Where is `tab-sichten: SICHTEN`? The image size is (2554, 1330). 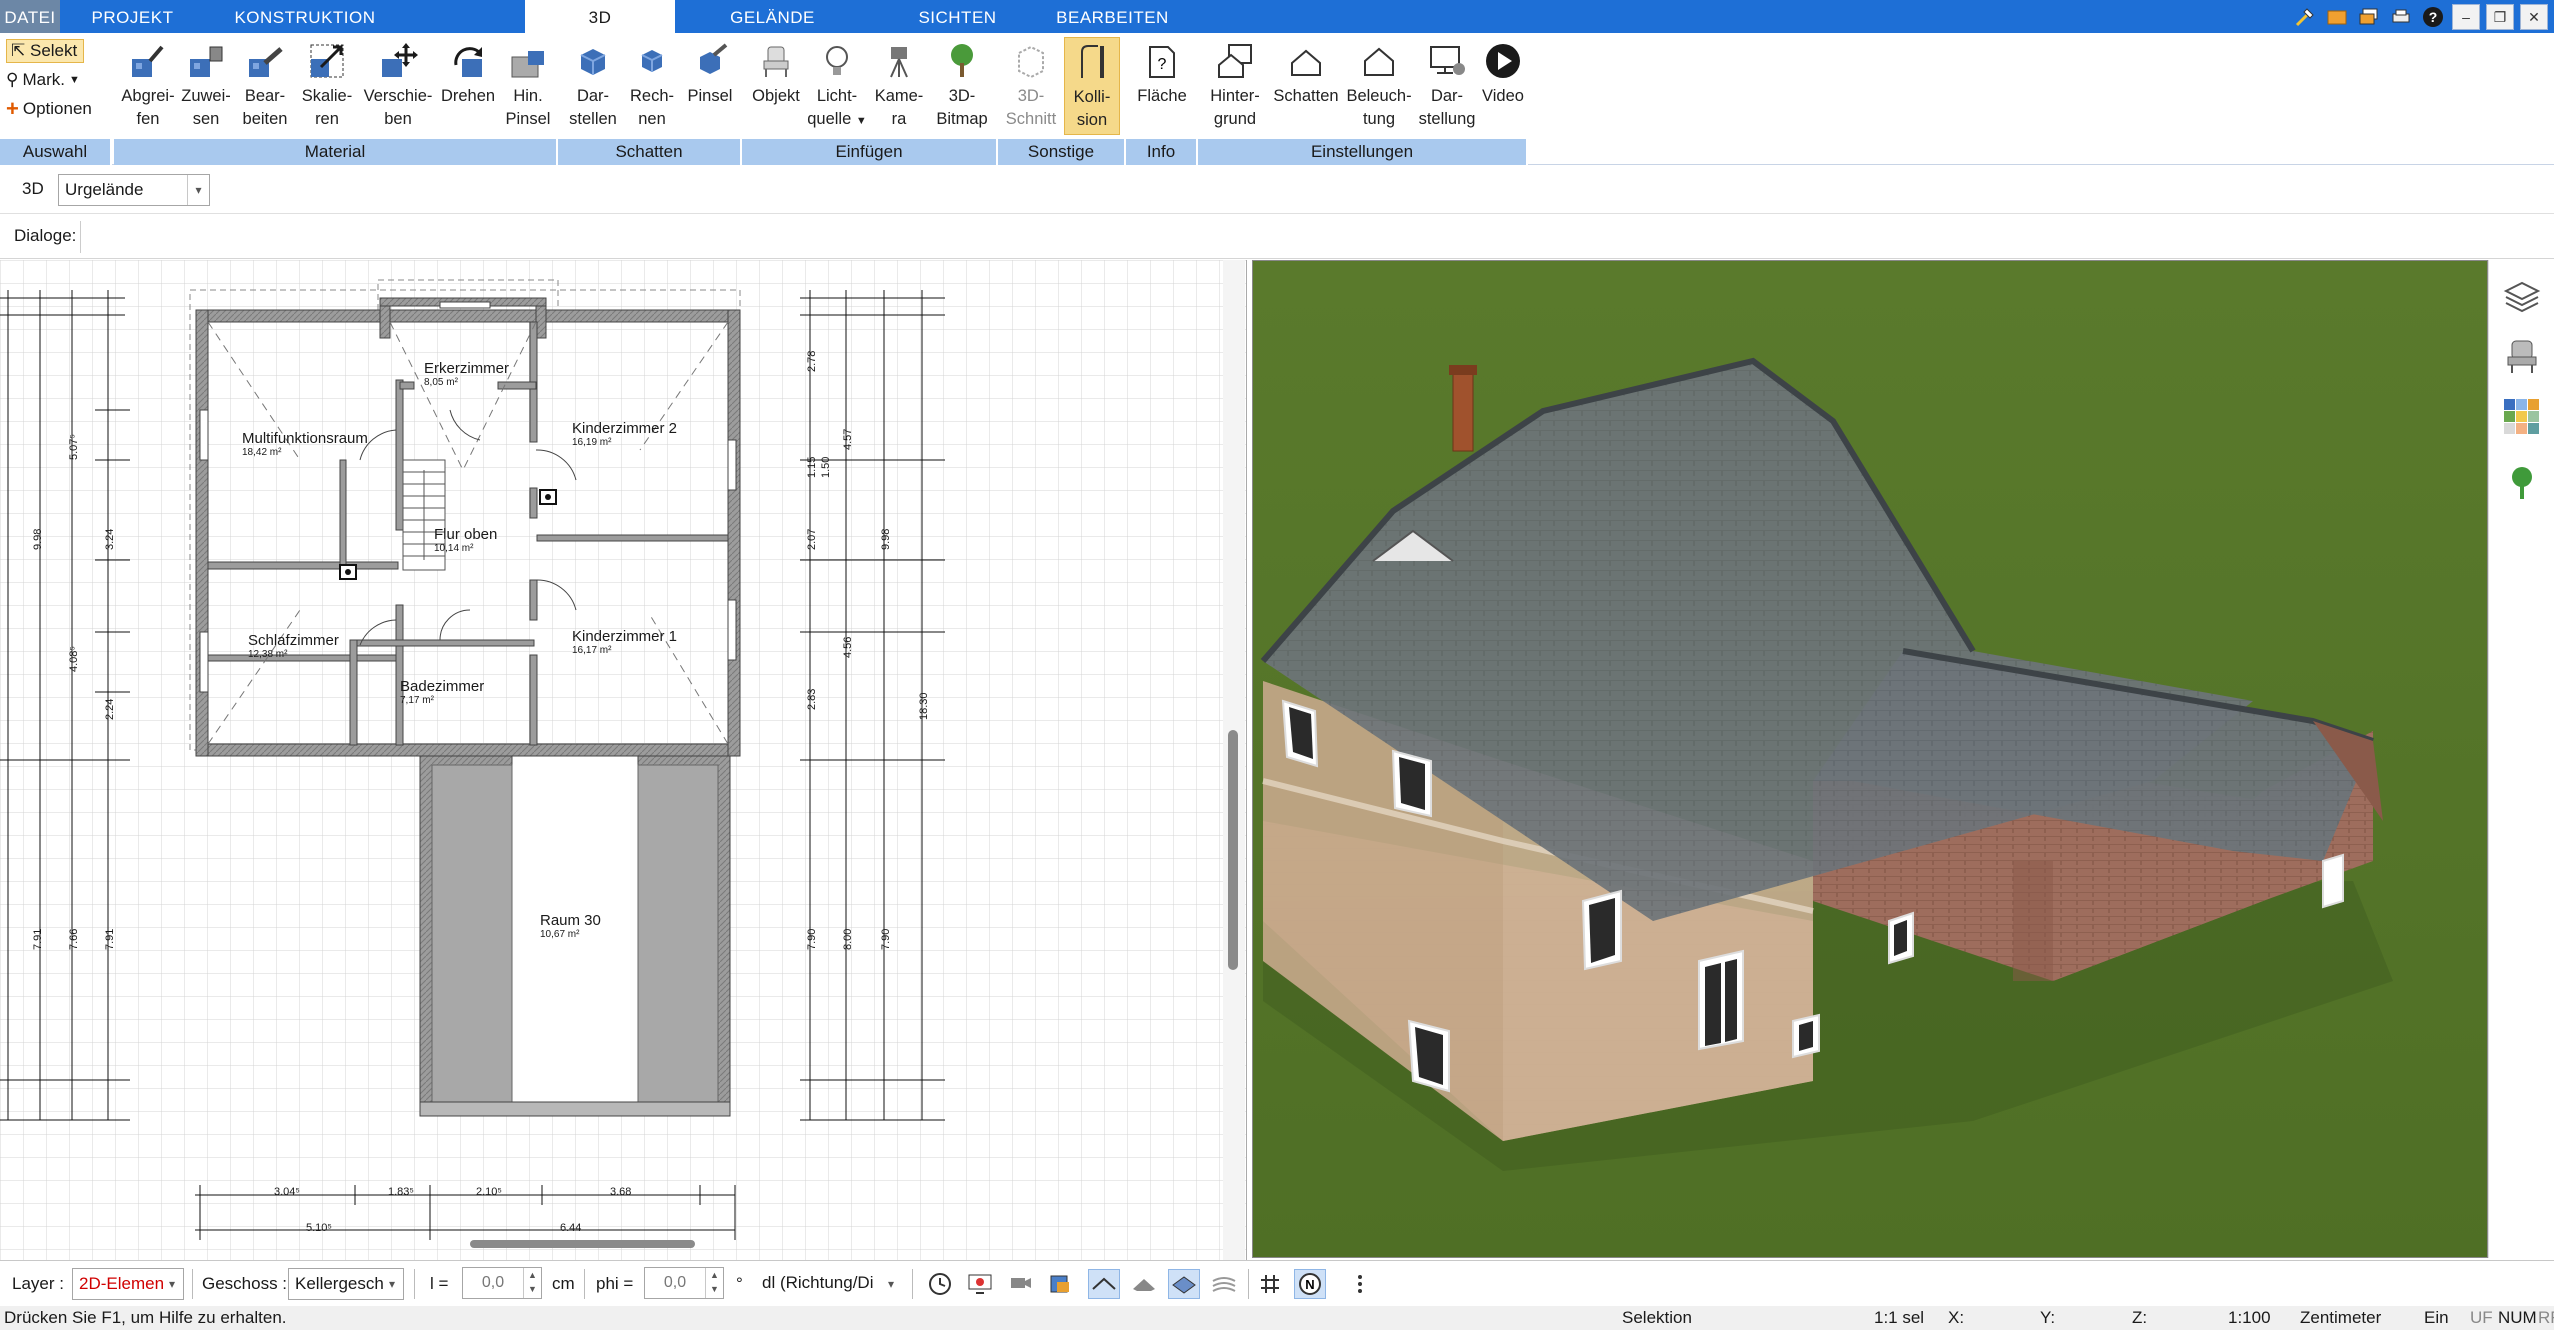
tab-sichten: SICHTEN is located at coordinates (957, 16).